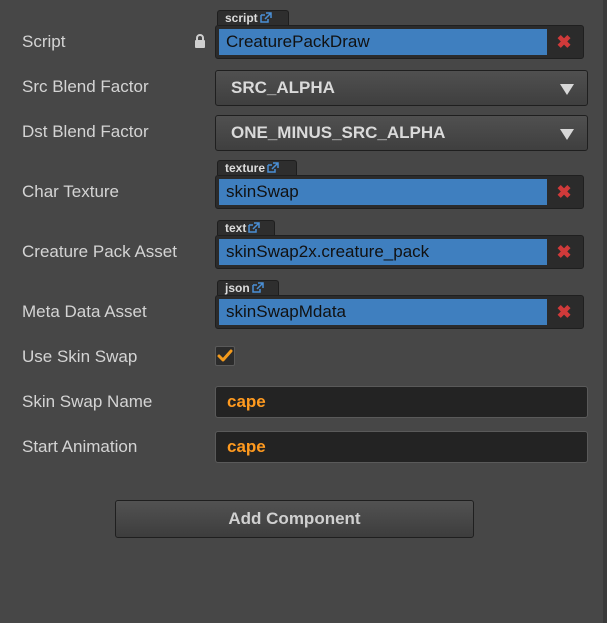 The width and height of the screenshot is (607, 623). What do you see at coordinates (85, 131) in the screenshot?
I see `dst-blend-label: Dst Blend Factor` at bounding box center [85, 131].